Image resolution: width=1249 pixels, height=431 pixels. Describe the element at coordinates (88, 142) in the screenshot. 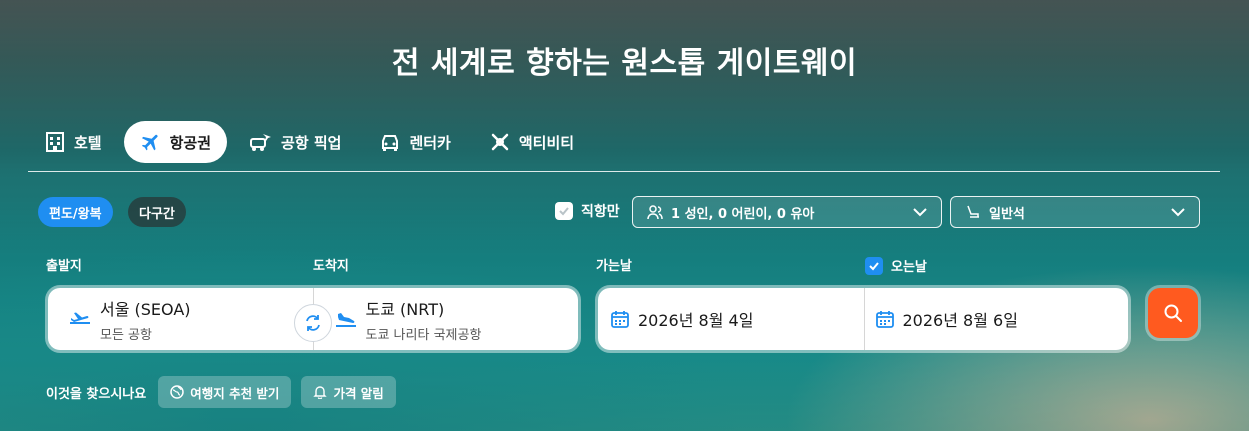

I see `tab-hotel-label: 호텔` at that location.